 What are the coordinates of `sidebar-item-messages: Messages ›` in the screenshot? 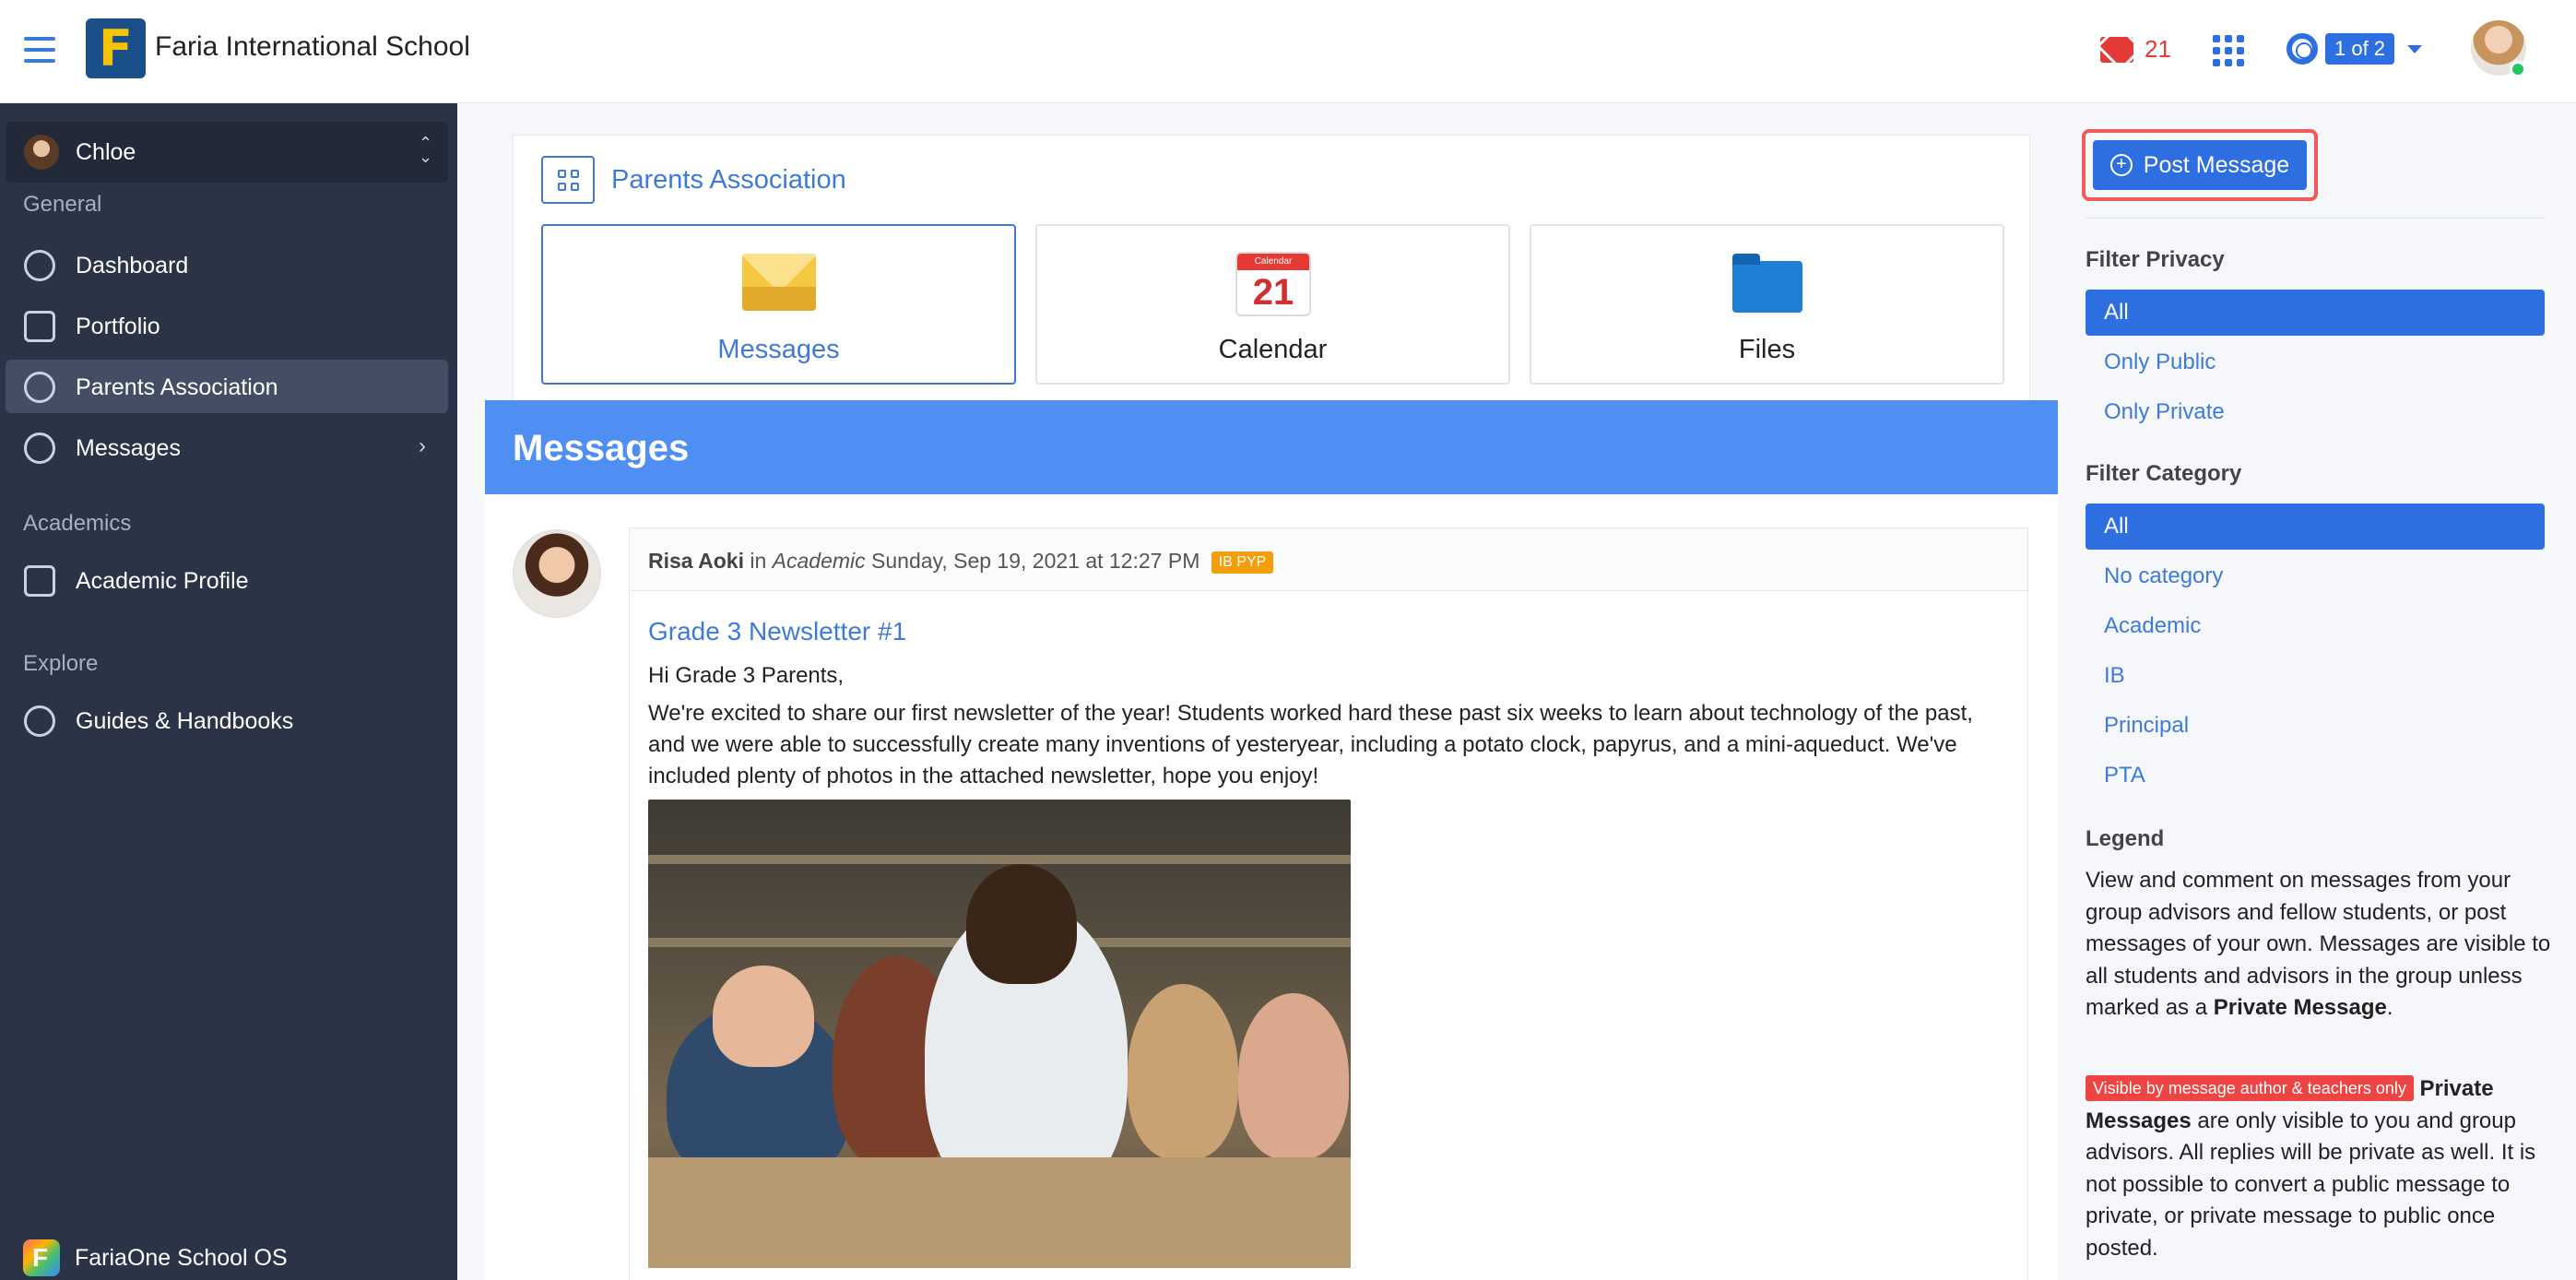 It's located at (227, 448).